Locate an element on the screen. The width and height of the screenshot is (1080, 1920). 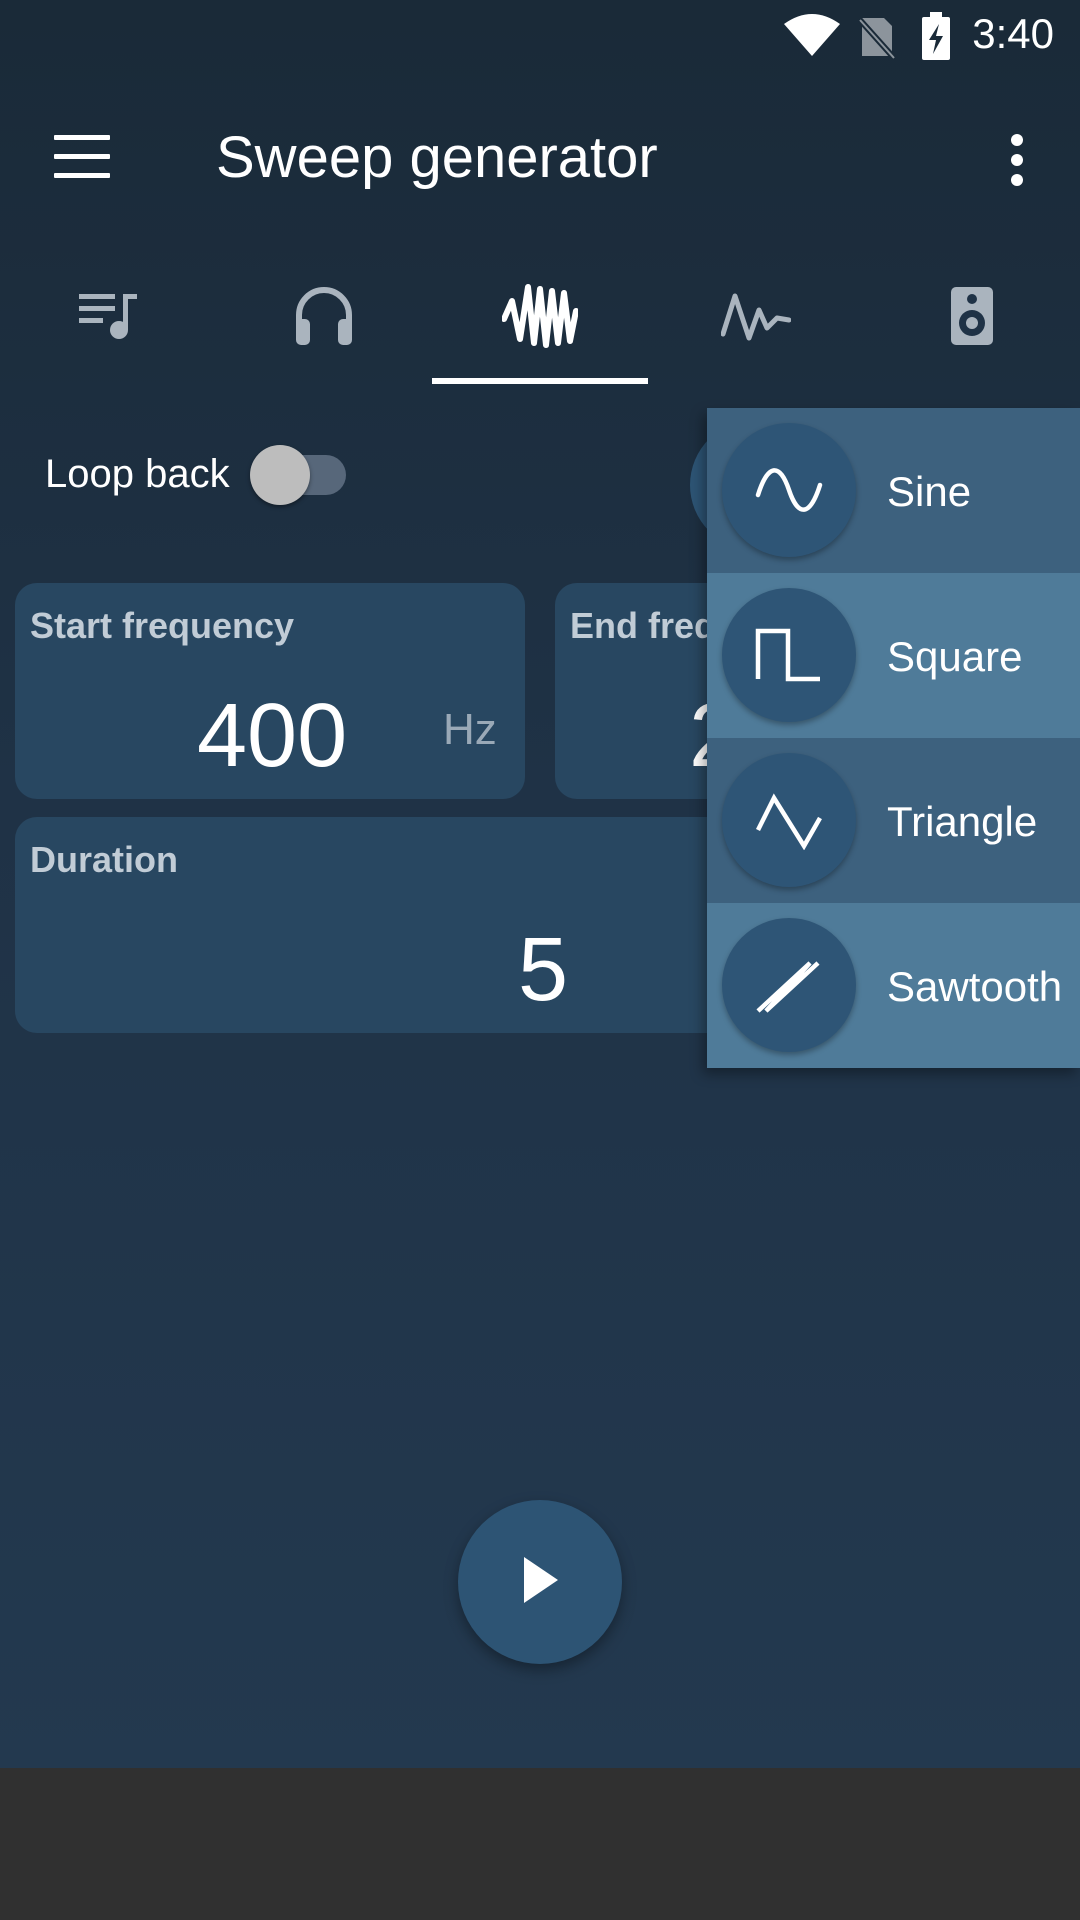
page-title: Sweep generator is located at coordinates (437, 157).